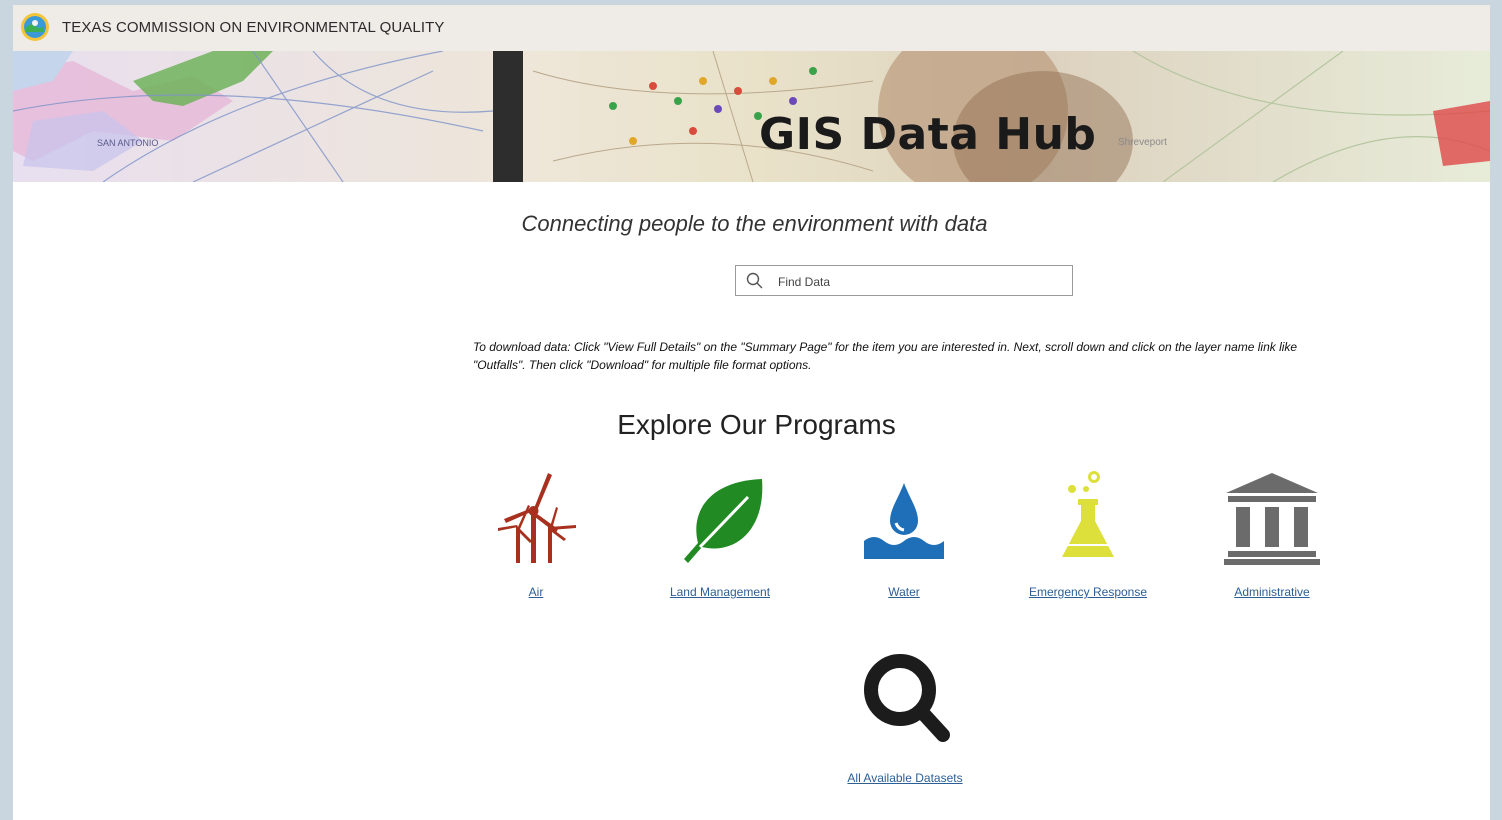 The height and width of the screenshot is (820, 1502). I want to click on programs-heading: Explore Our Programs, so click(756, 424).